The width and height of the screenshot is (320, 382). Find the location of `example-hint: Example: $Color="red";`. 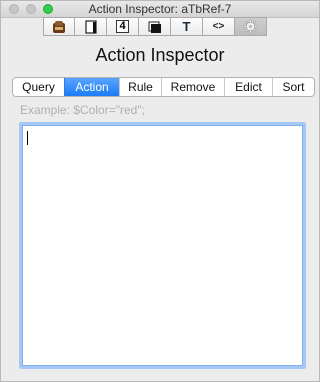

example-hint: Example: $Color="red"; is located at coordinates (82, 110).